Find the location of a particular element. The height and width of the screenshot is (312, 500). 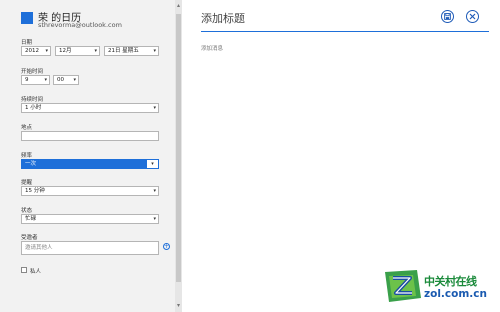

event-message-input: 添加消息 is located at coordinates (212, 48).